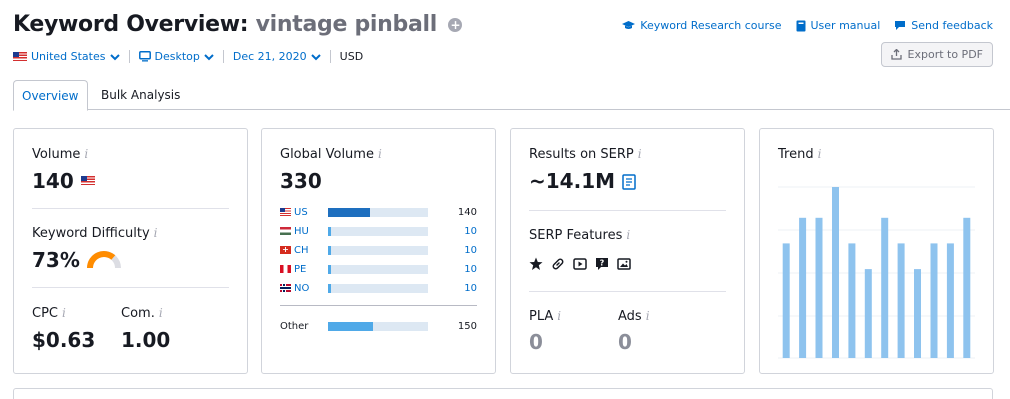 This screenshot has height=399, width=1010. I want to click on filter-bar: United States Desktop Dec 21, 2020 USD, so click(188, 56).